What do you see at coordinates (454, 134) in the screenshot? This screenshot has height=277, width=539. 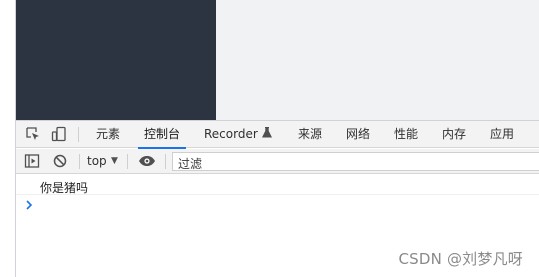 I see `tab-memory: 内存` at bounding box center [454, 134].